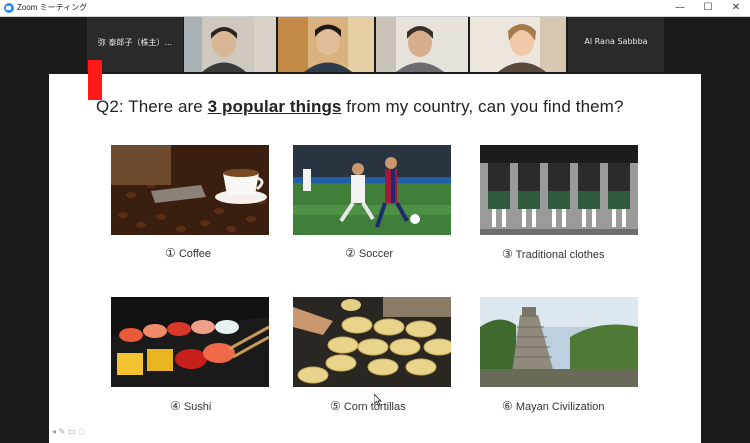  Describe the element at coordinates (9, 8) in the screenshot. I see `zoom-logo-icon` at that location.